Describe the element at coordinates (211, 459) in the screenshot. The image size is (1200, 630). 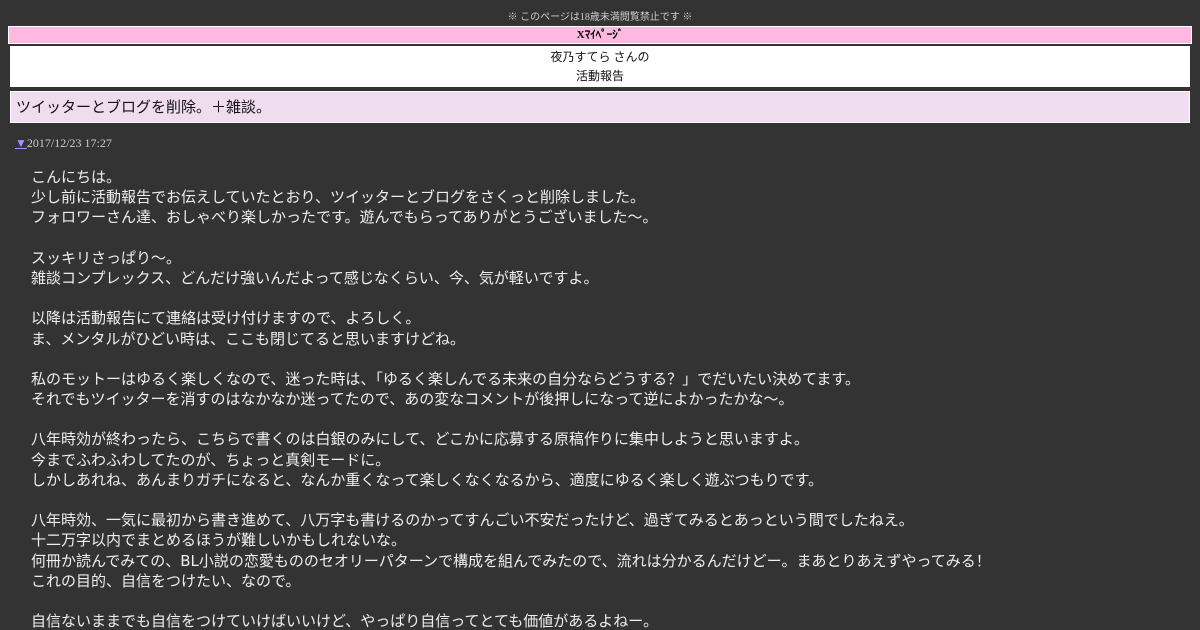
I see `body-line: 今までふわふわしてたのが、ちょっと真剣モードに。` at that location.